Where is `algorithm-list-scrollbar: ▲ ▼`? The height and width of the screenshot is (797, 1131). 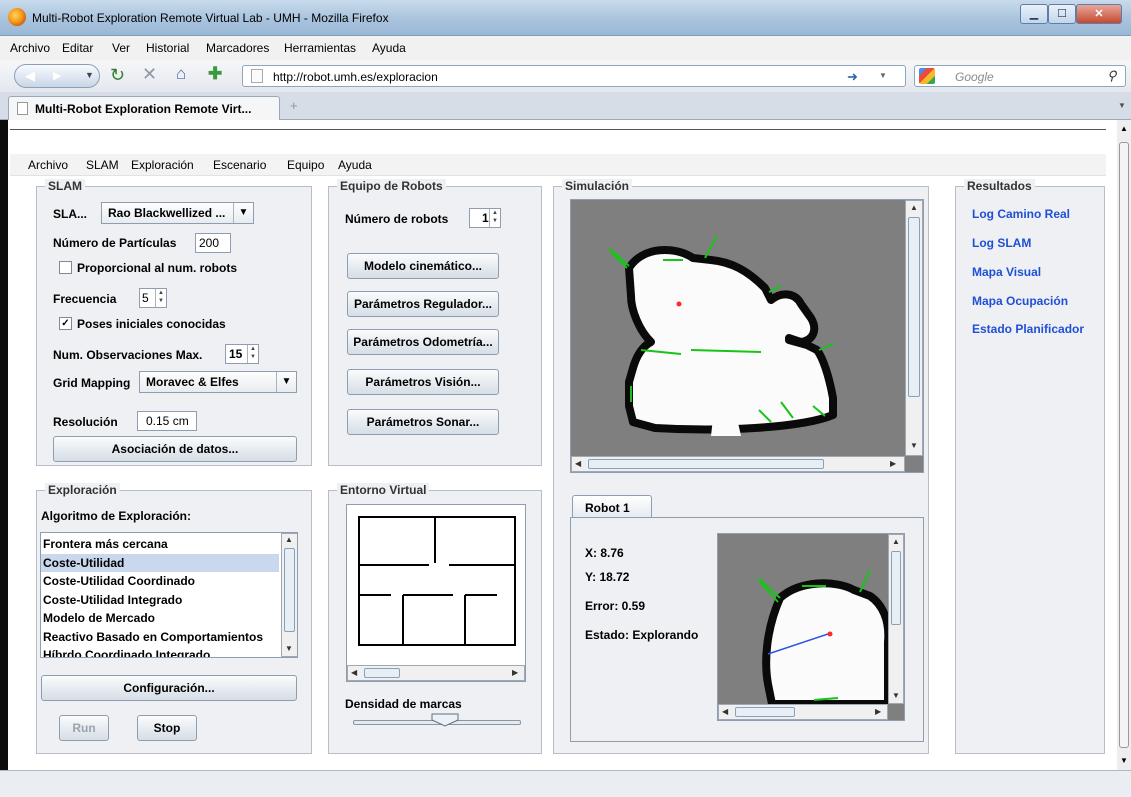 algorithm-list-scrollbar: ▲ ▼ is located at coordinates (289, 595).